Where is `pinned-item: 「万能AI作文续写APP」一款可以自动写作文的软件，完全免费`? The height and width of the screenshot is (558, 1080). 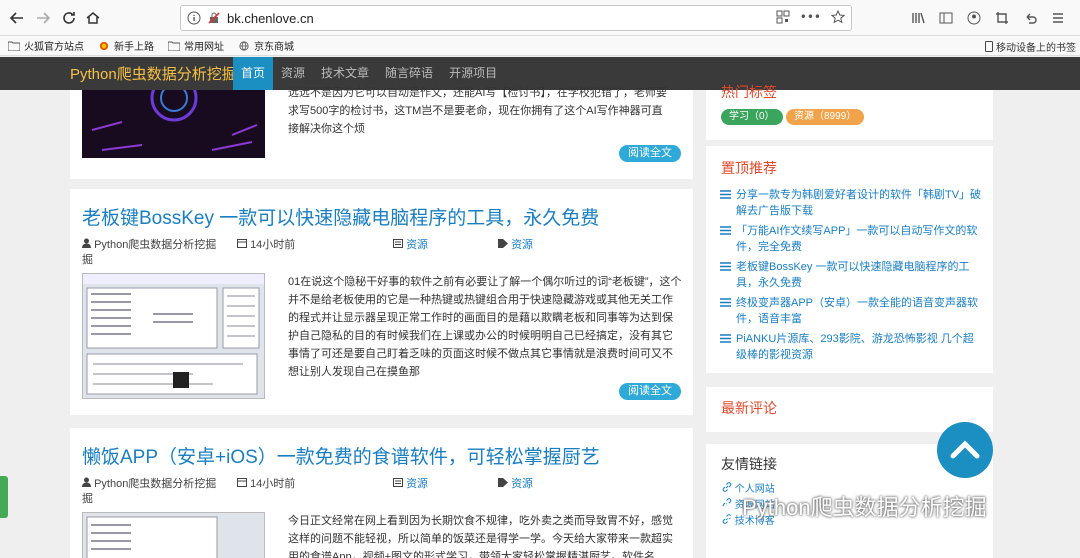
pinned-item: 「万能AI作文续写APP」一款可以自动写作文的软件，完全免费 is located at coordinates (851, 239).